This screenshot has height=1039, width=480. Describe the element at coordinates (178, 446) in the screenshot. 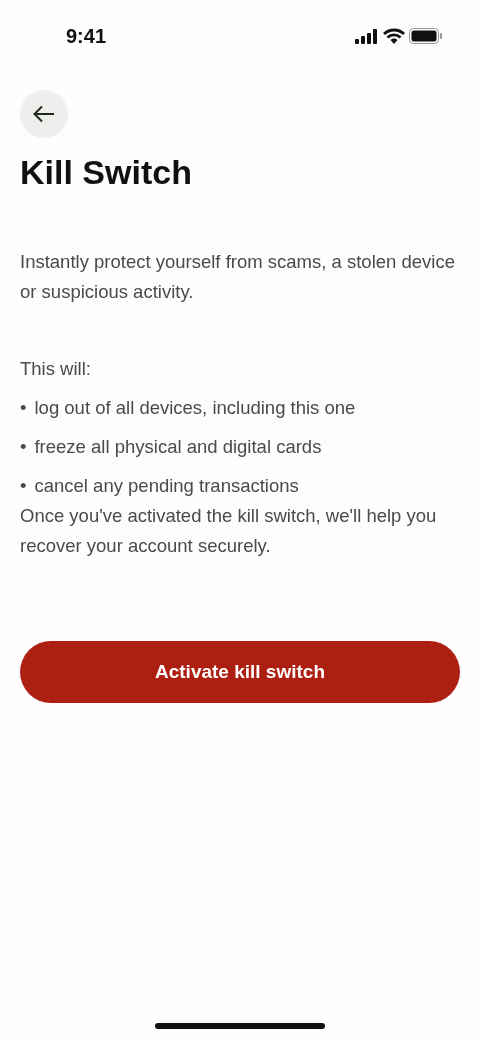

I see `list-item-text: freeze all physical and digital cards` at that location.